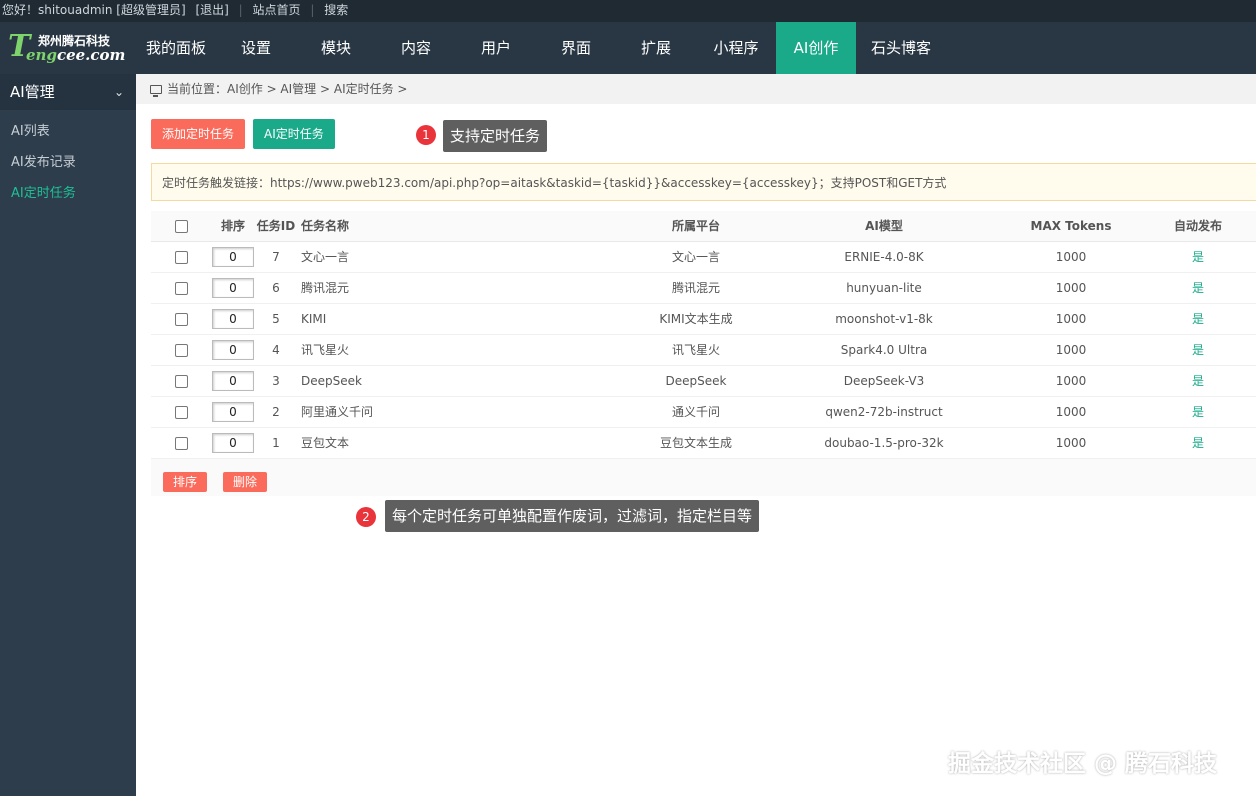  Describe the element at coordinates (884, 257) in the screenshot. I see `model-cell: ERNIE-4.0-8K` at that location.